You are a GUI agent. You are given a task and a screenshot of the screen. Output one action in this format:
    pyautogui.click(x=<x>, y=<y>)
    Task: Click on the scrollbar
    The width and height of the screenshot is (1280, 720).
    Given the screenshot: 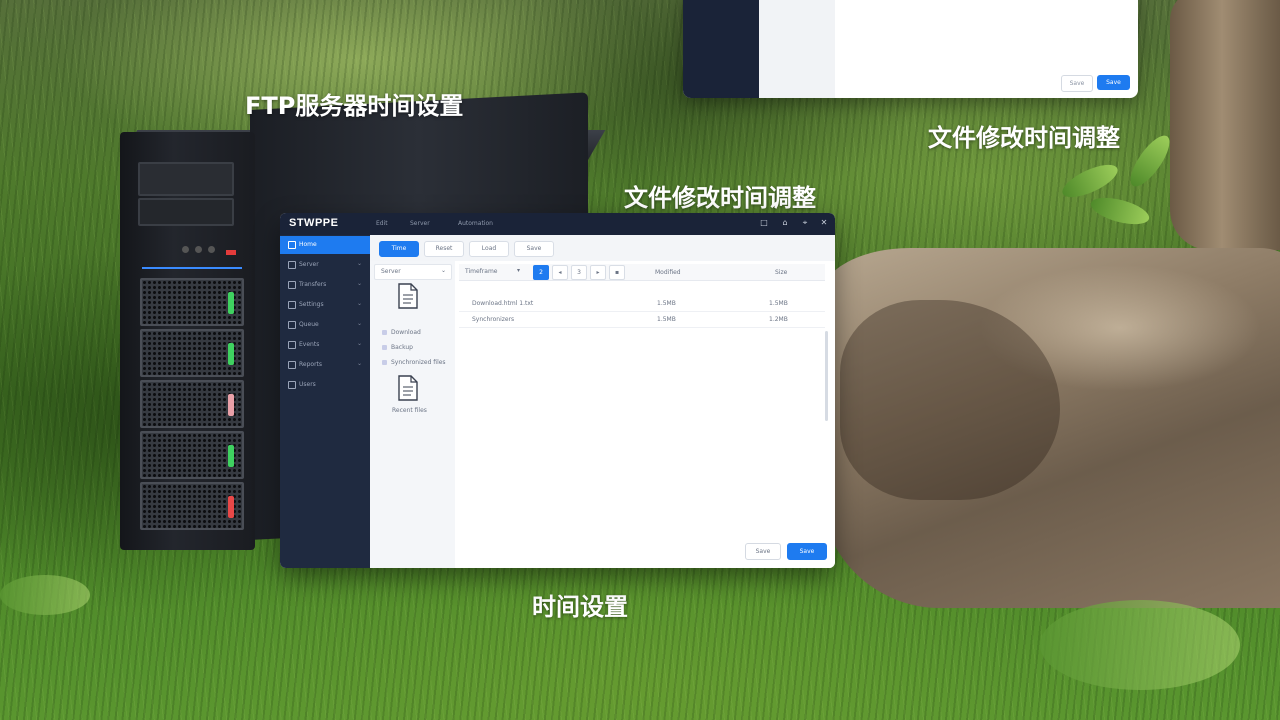 What is the action you would take?
    pyautogui.click(x=826, y=376)
    